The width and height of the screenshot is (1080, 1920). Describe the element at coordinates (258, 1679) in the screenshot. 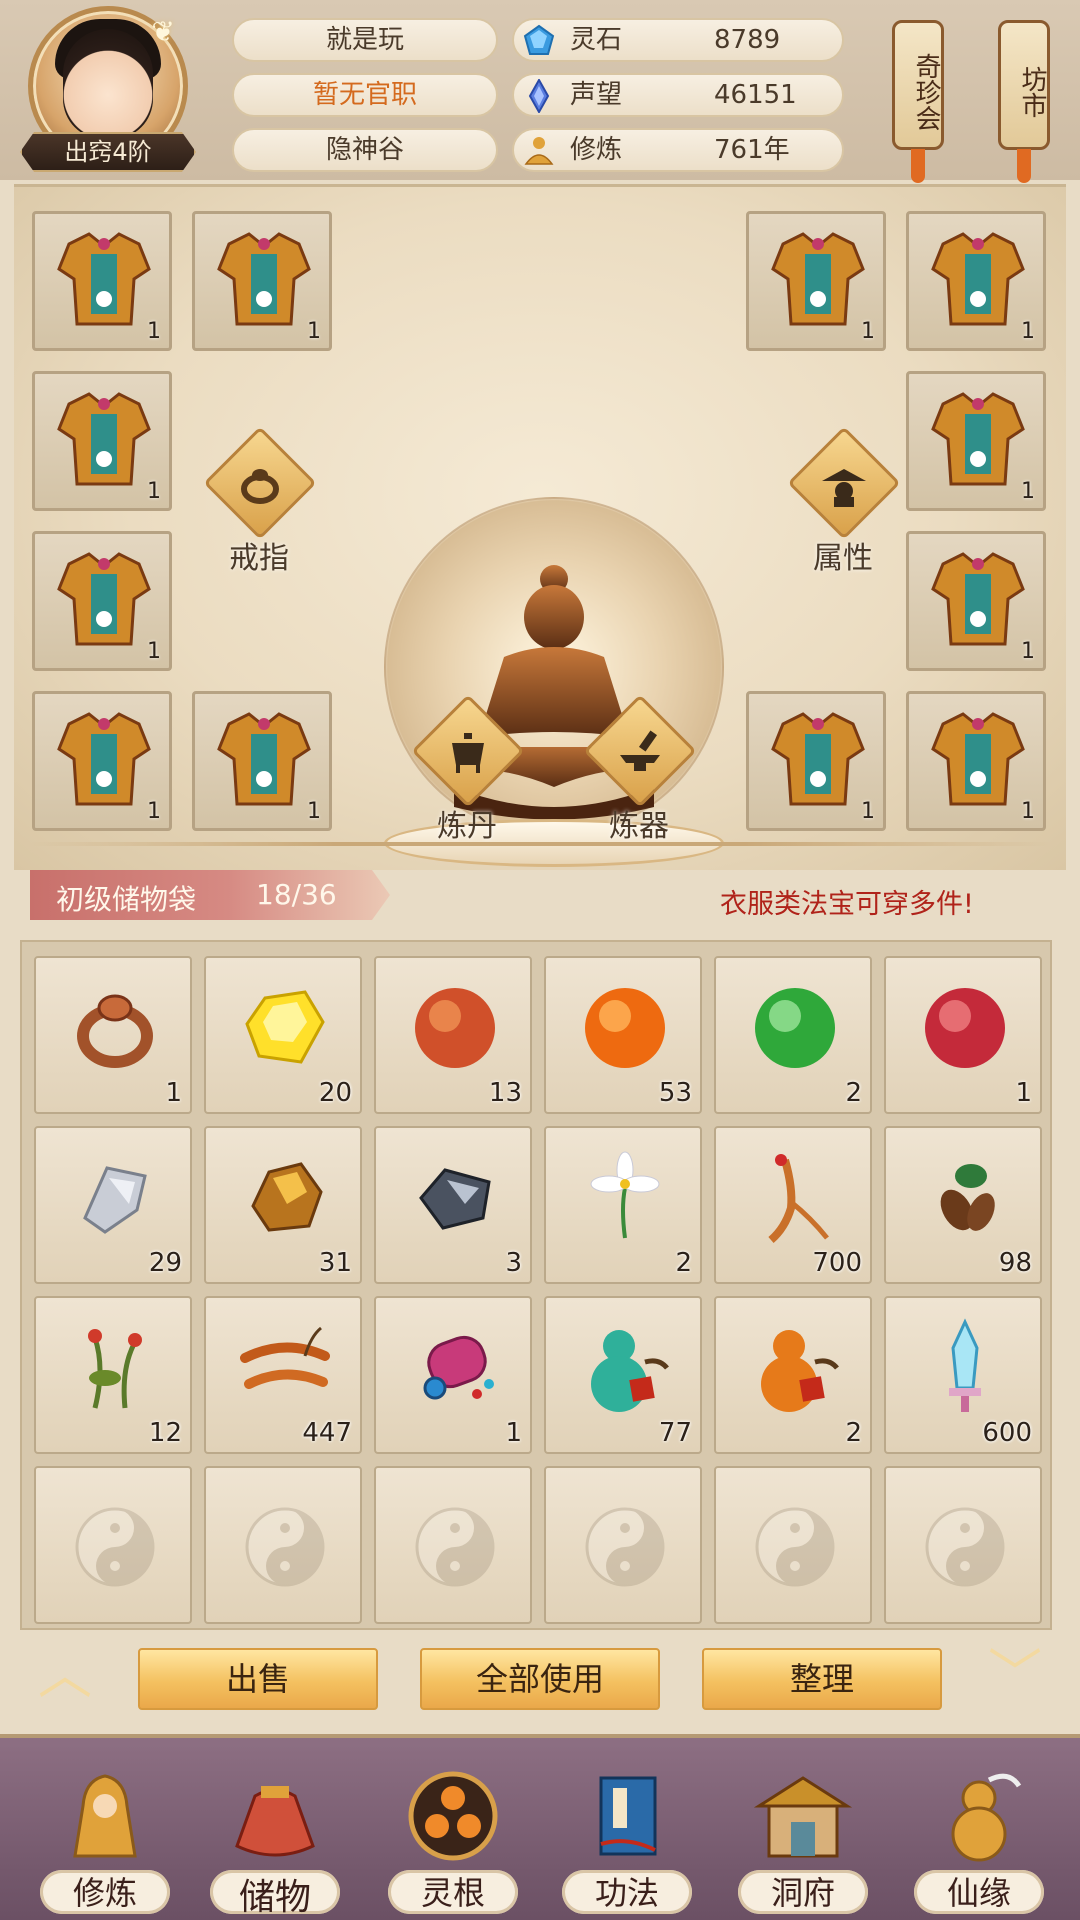

I see `sell-button: 出售` at that location.